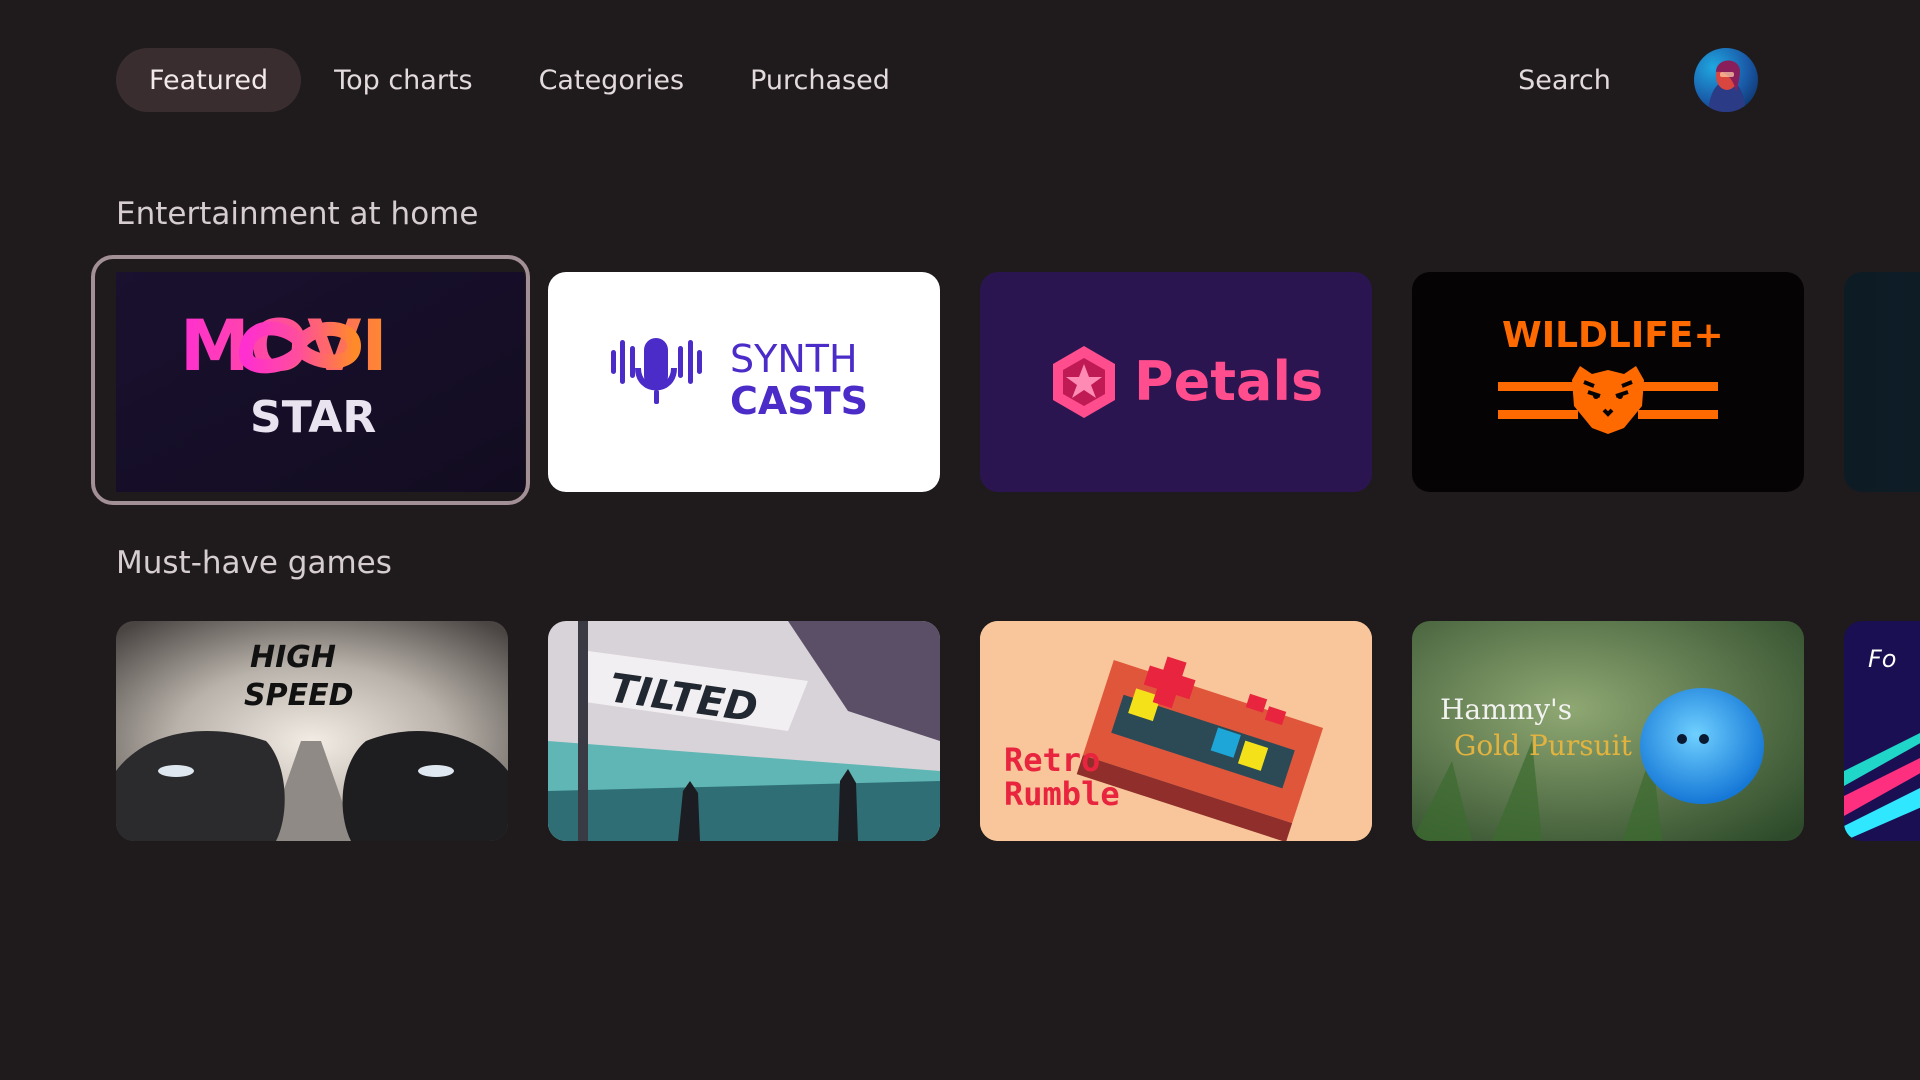  I want to click on movi-star-subtitle: STAR, so click(313, 417).